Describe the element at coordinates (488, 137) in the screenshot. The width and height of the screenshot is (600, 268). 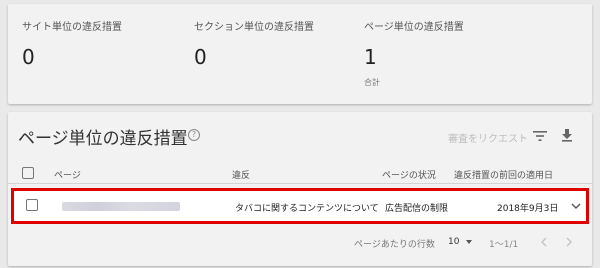
I see `request-review-button: 審査をリクエスト` at that location.